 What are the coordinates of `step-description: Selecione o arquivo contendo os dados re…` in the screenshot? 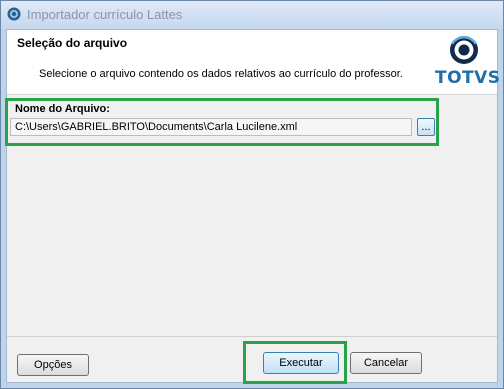 It's located at (221, 74).